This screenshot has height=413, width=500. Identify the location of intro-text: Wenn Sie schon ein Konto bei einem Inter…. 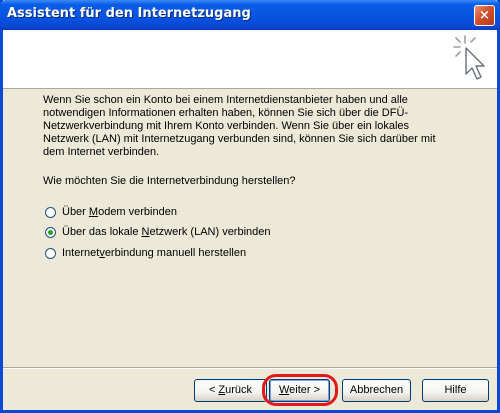
(239, 126).